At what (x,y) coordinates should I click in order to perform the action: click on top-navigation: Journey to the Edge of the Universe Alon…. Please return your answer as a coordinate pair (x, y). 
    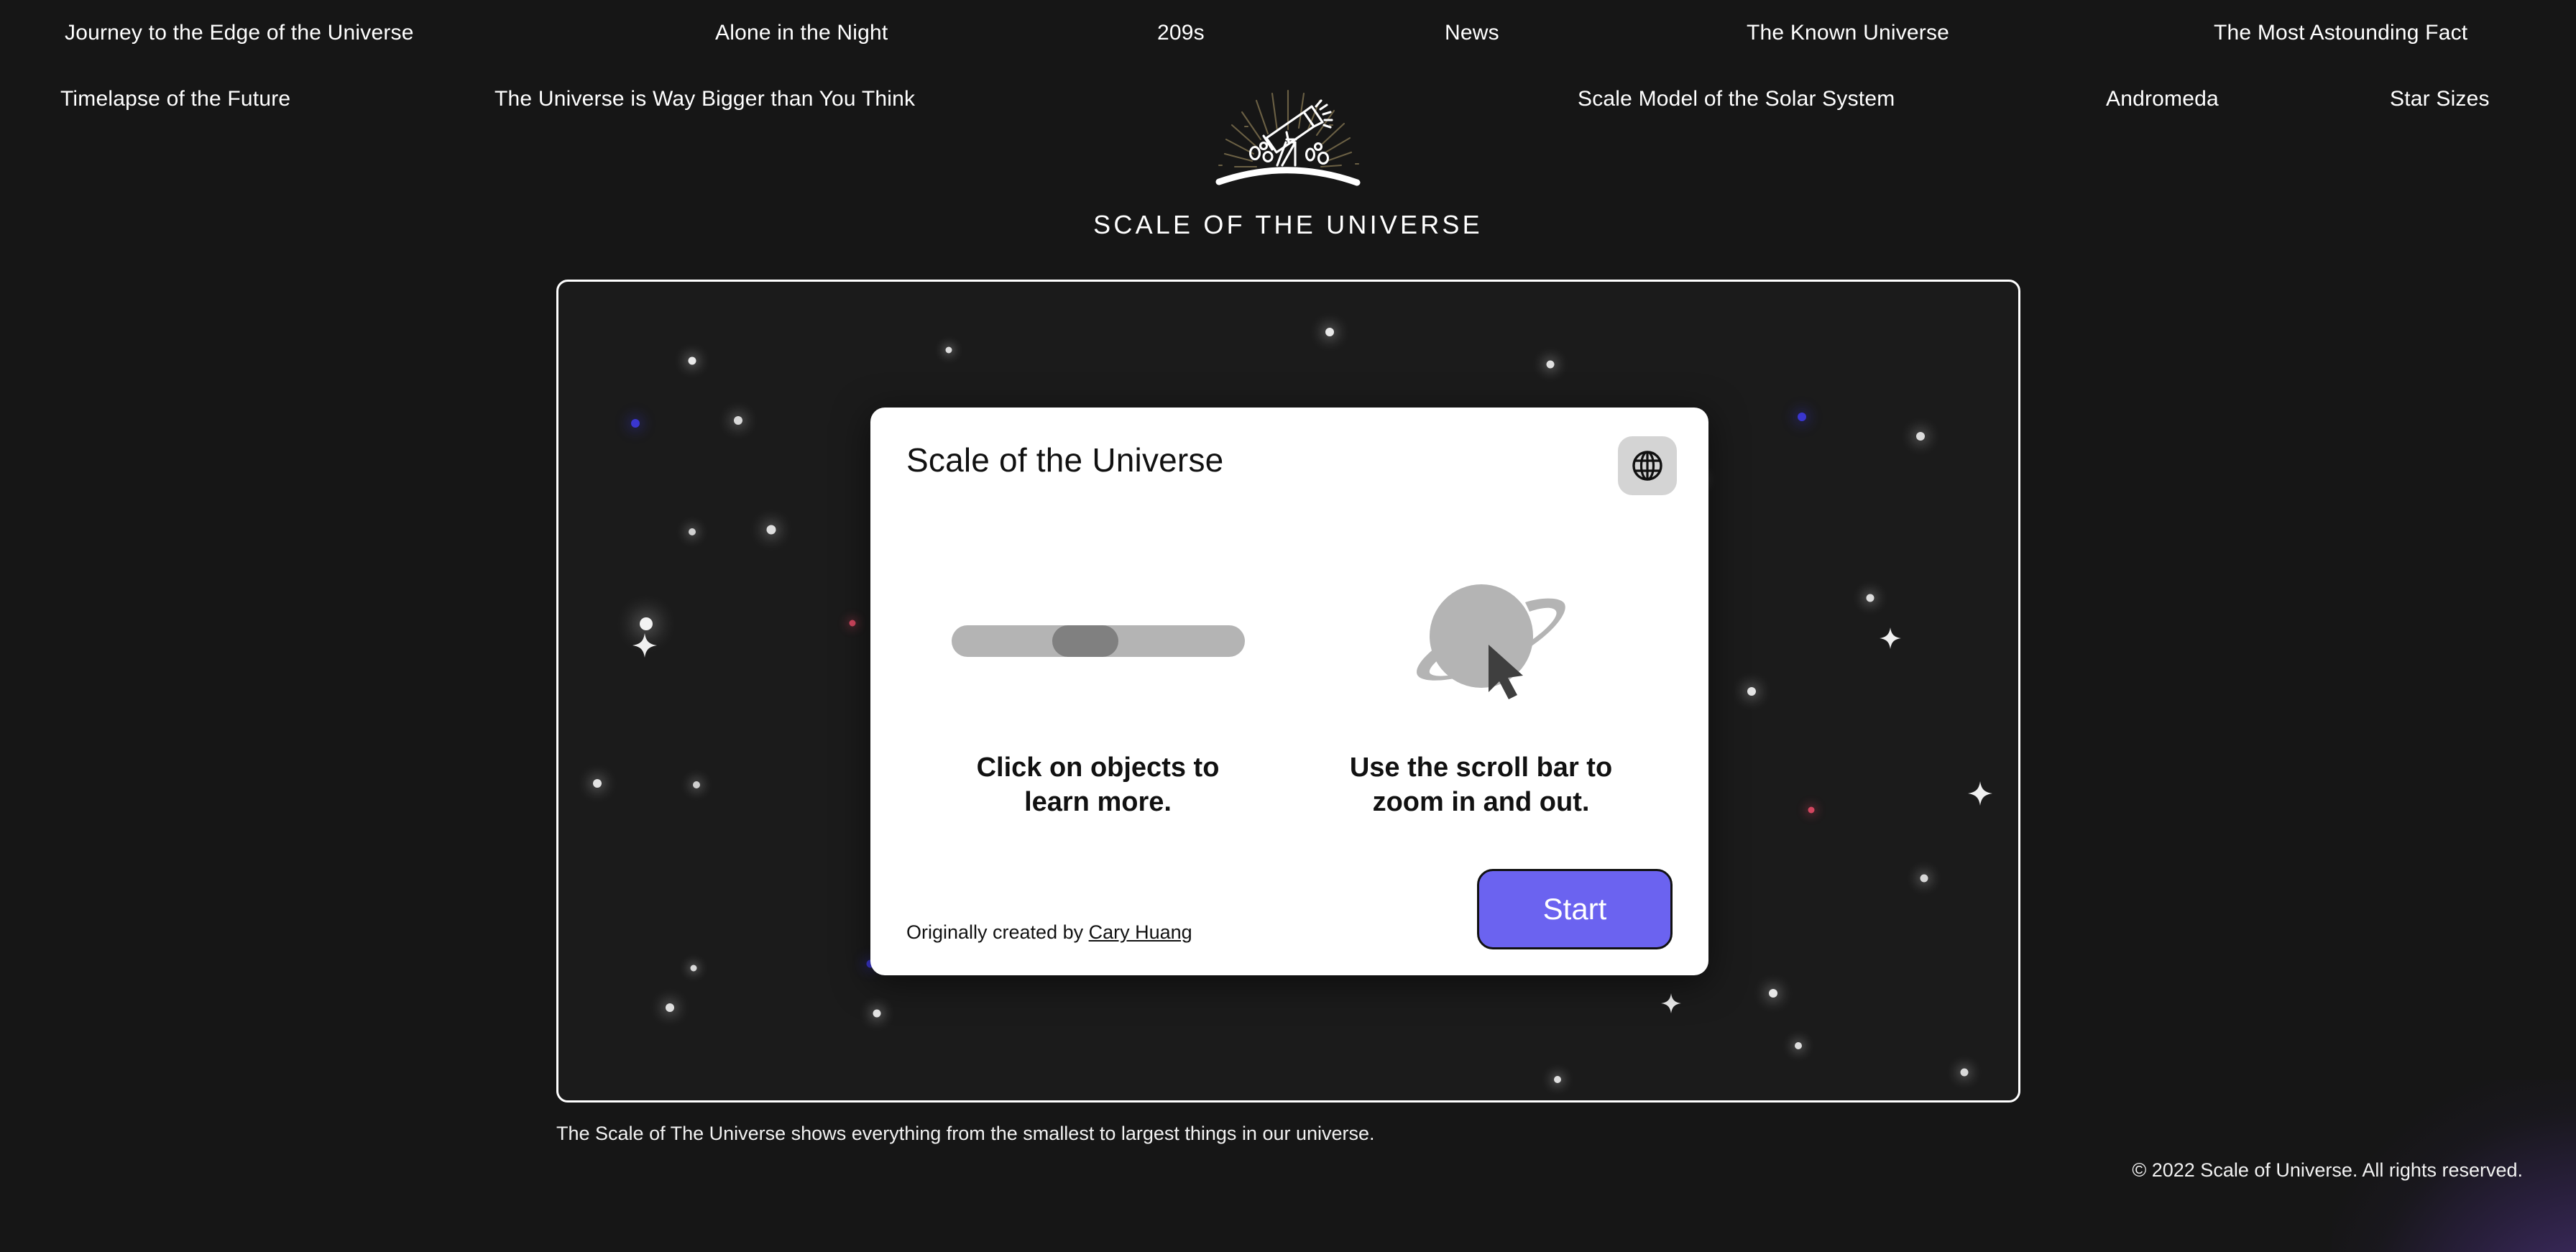
    Looking at the image, I should click on (1288, 66).